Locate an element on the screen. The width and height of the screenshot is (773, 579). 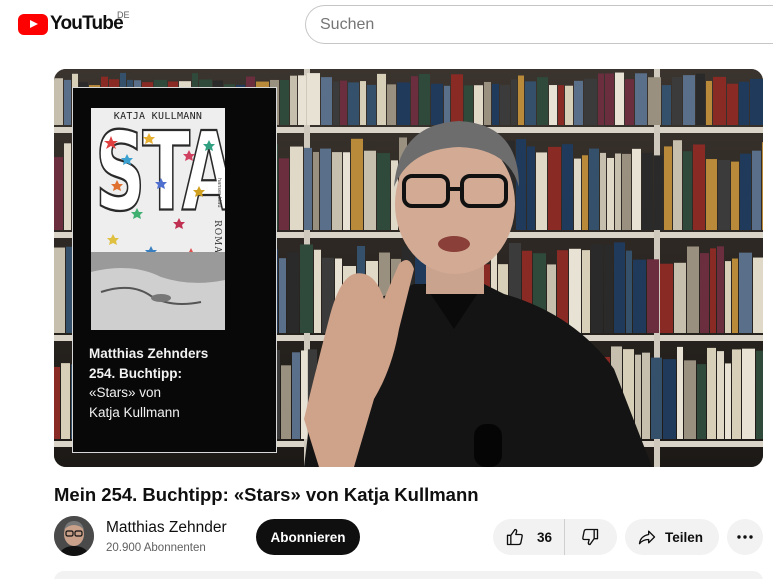
share-label: Teilen is located at coordinates (684, 537).